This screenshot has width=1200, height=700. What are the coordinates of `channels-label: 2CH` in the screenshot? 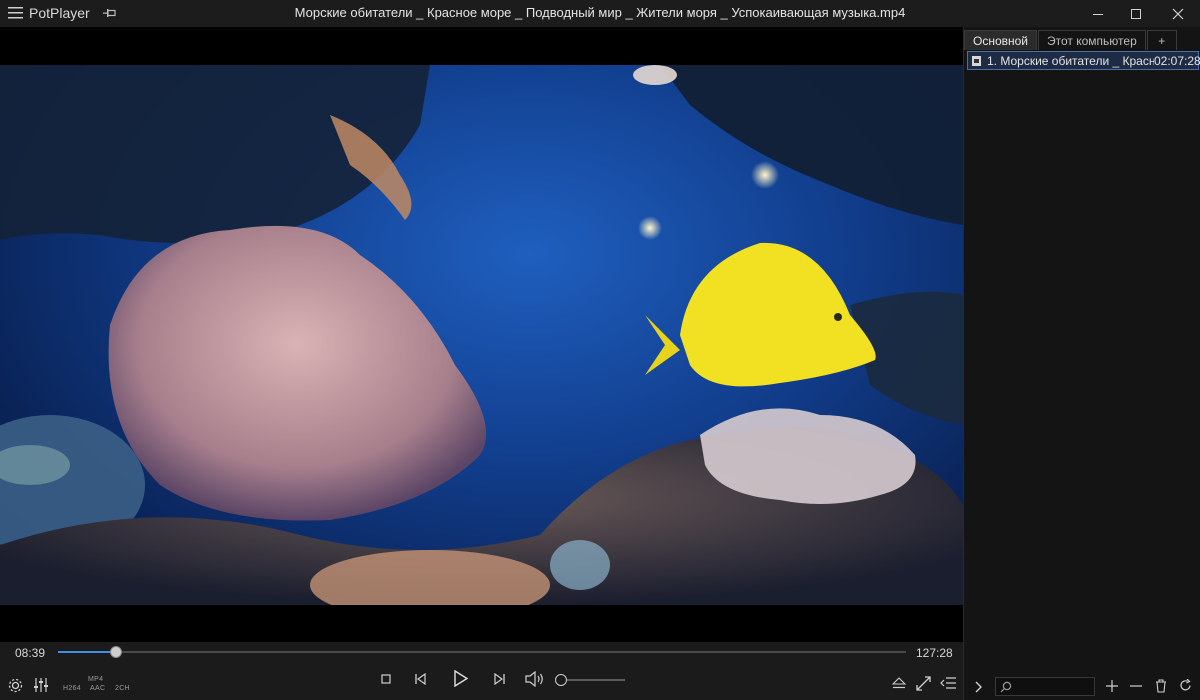 It's located at (122, 688).